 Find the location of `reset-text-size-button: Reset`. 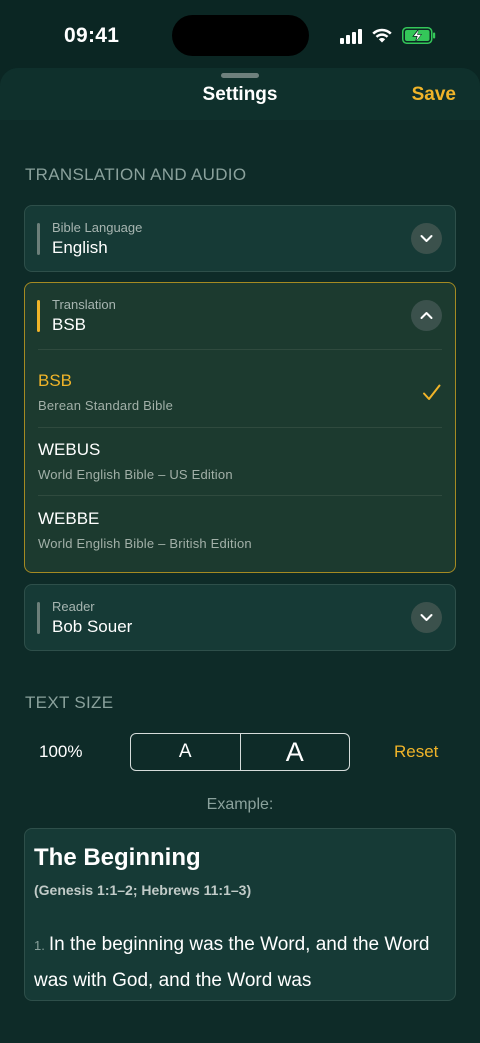

reset-text-size-button: Reset is located at coordinates (416, 752).